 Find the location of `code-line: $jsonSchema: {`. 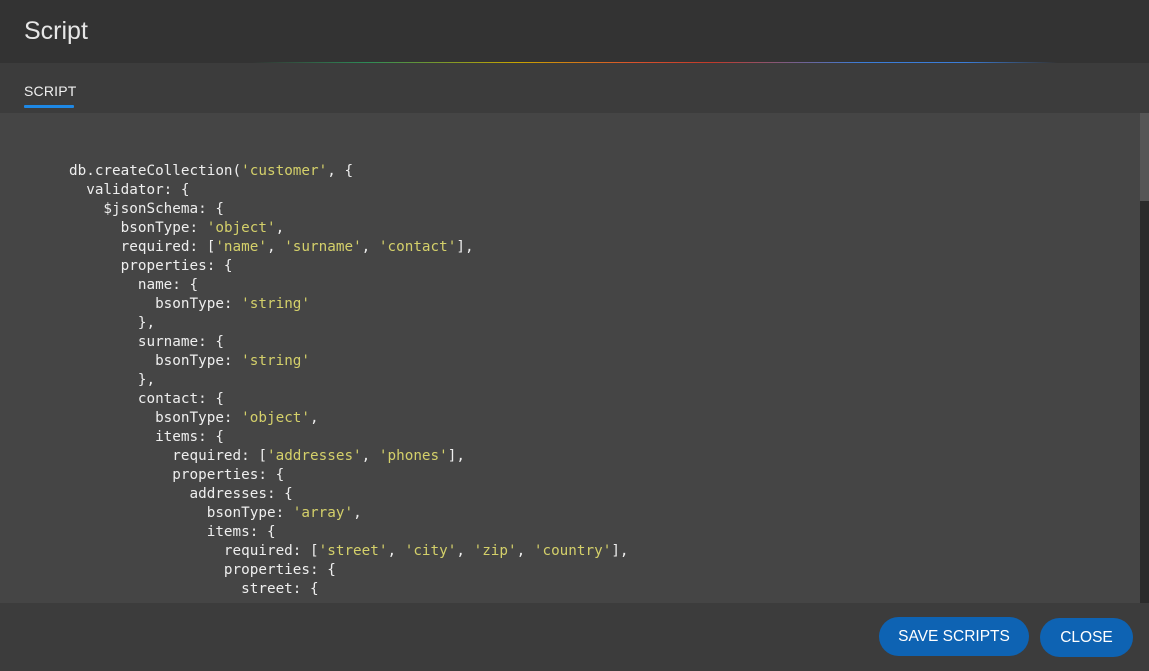

code-line: $jsonSchema: { is located at coordinates (349, 209).